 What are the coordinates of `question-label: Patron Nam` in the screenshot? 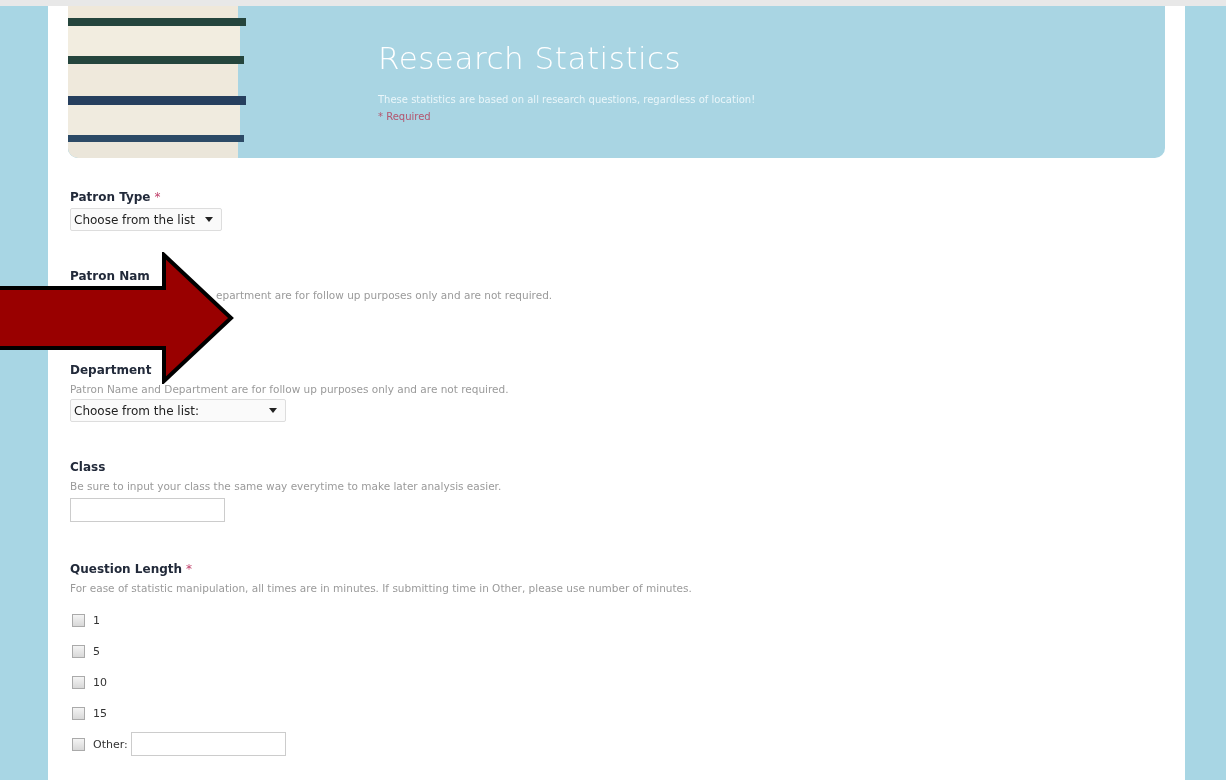 It's located at (110, 276).